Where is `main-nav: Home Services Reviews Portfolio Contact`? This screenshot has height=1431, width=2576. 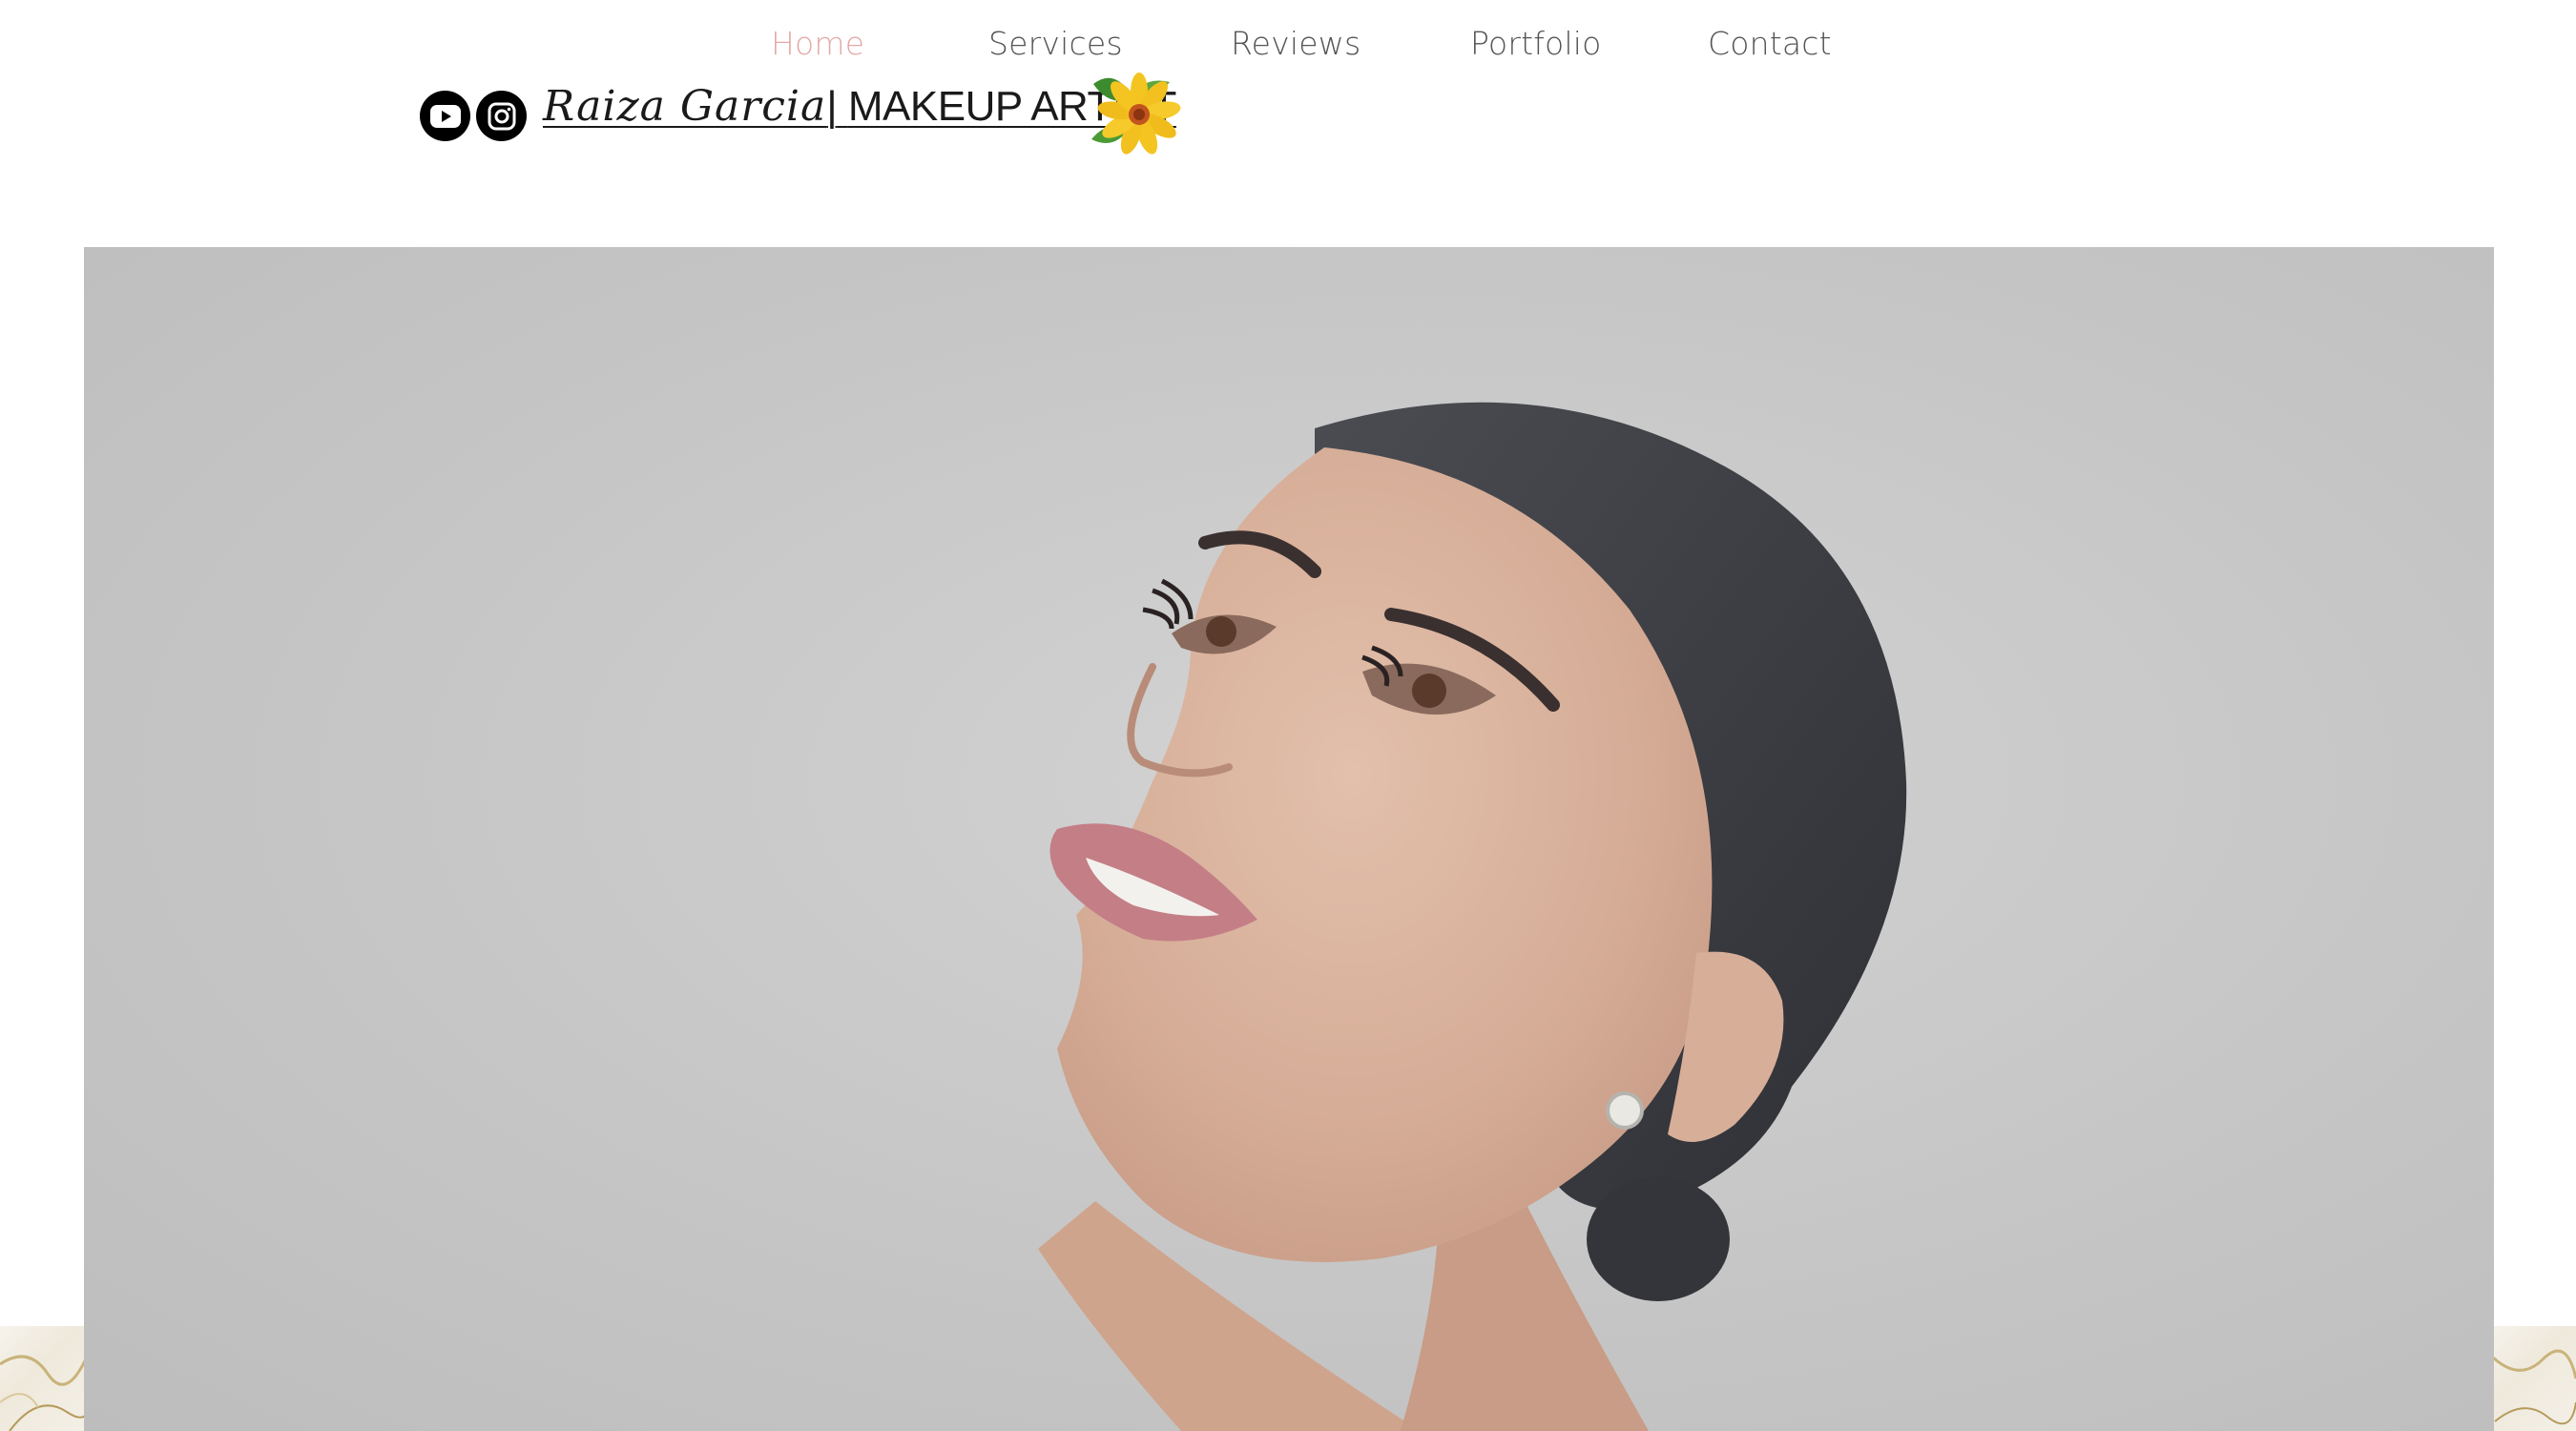
main-nav: Home Services Reviews Portfolio Contact is located at coordinates (1288, 44).